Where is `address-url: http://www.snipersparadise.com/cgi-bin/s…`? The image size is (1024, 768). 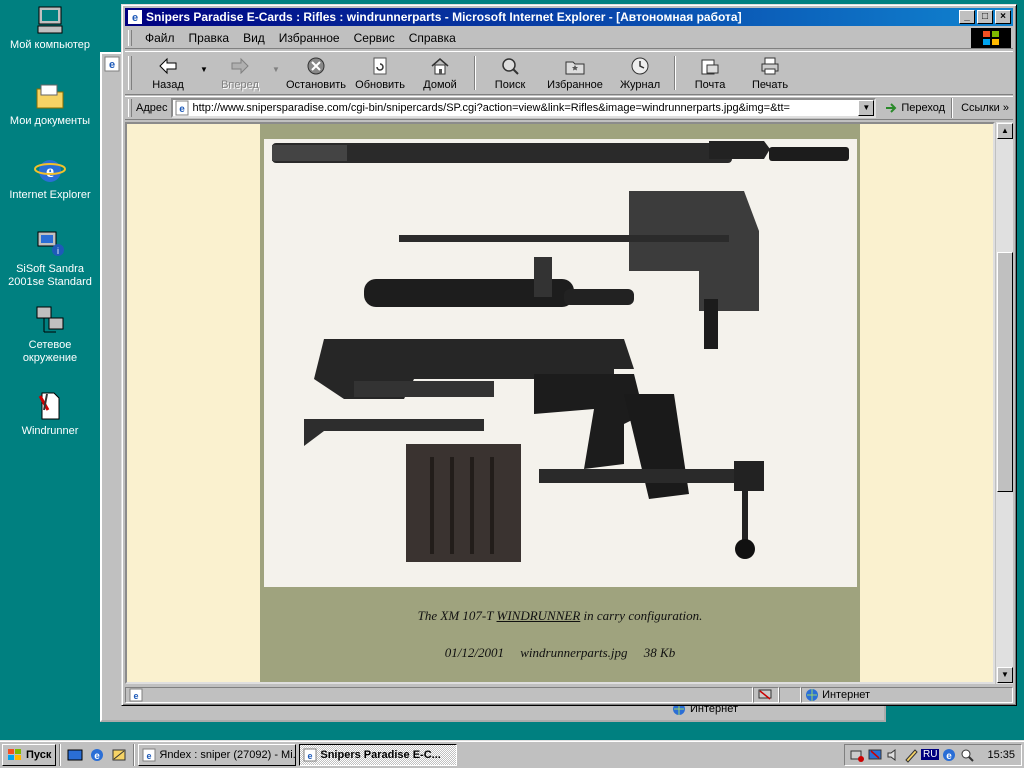
address-url: http://www.snipersparadise.com/cgi-bin/s… is located at coordinates (526, 108).